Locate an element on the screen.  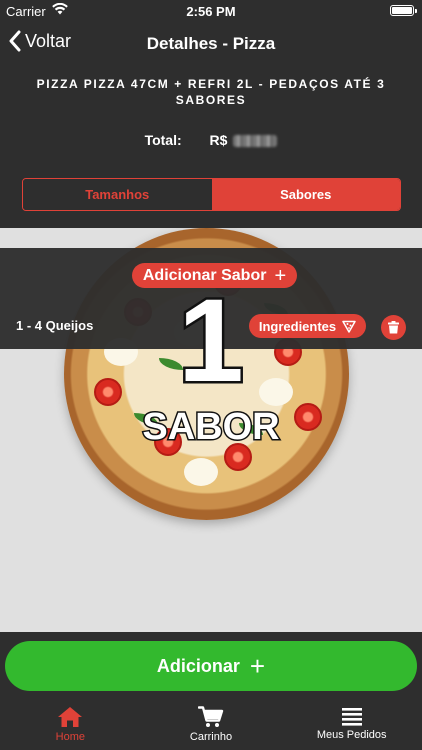
chevron-left-icon is located at coordinates (15, 41).